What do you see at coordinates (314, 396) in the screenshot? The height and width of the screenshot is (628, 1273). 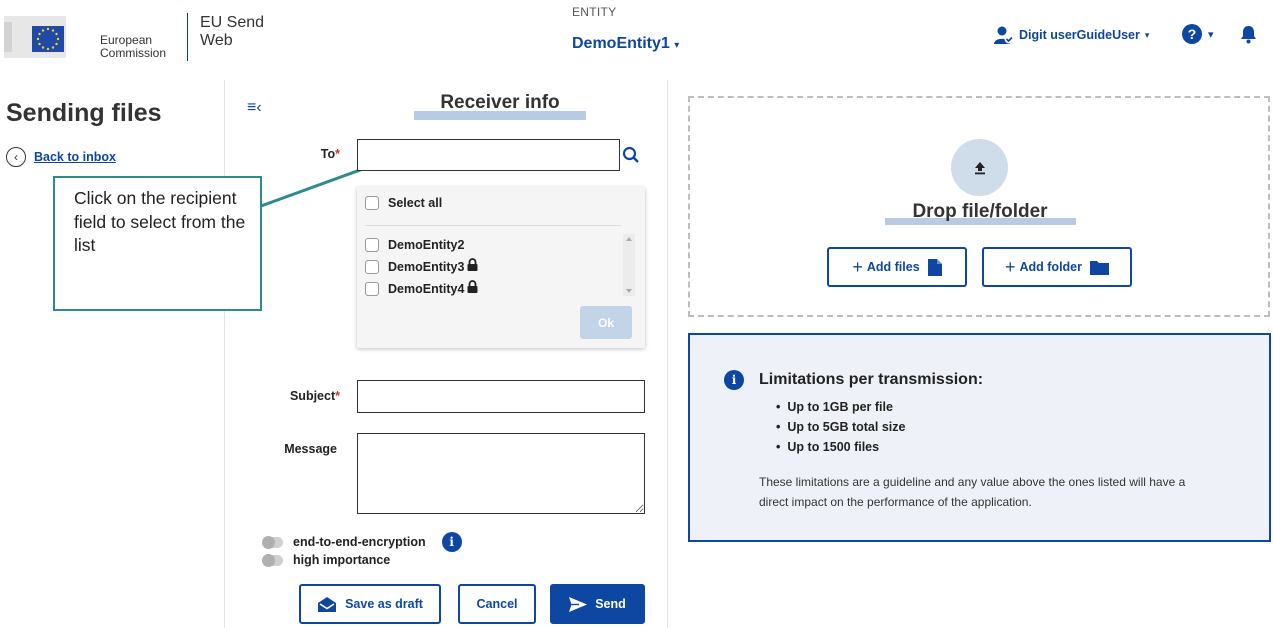 I see `subject-label: Subject*` at bounding box center [314, 396].